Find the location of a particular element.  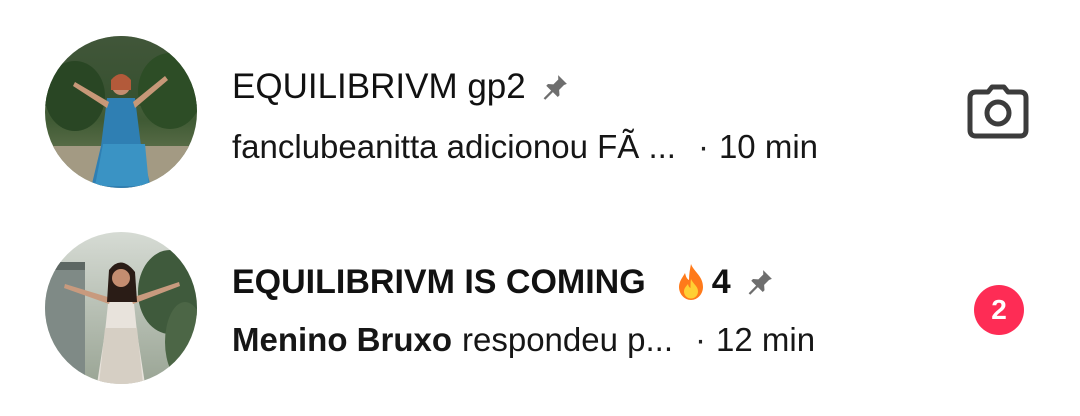

timestamp: 10 min is located at coordinates (768, 146).